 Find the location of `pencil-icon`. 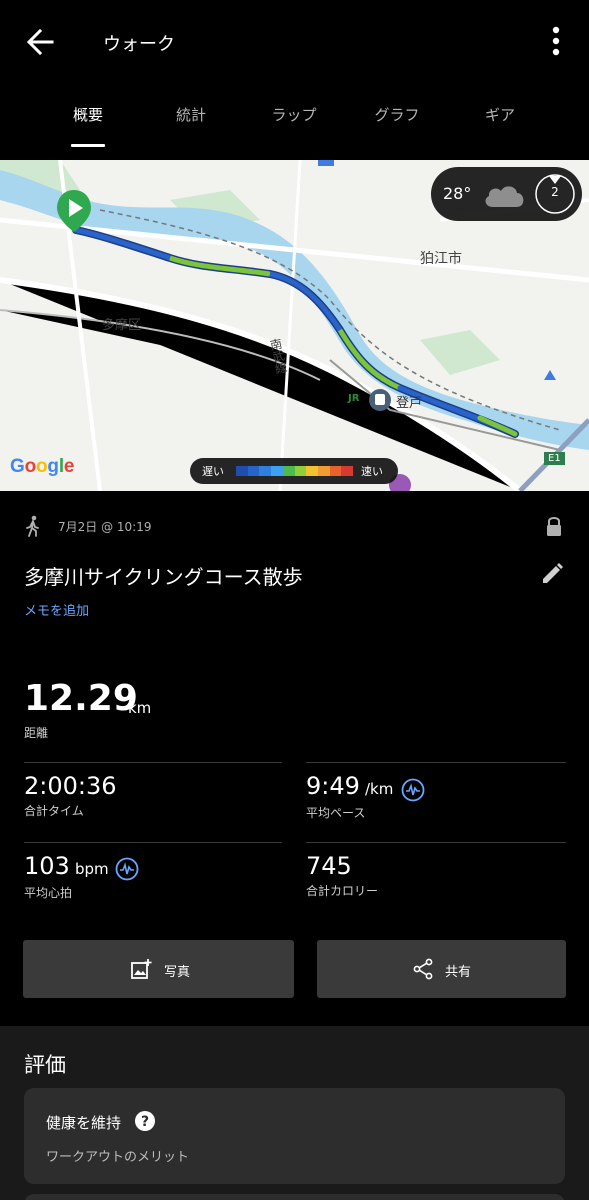

pencil-icon is located at coordinates (552, 574).